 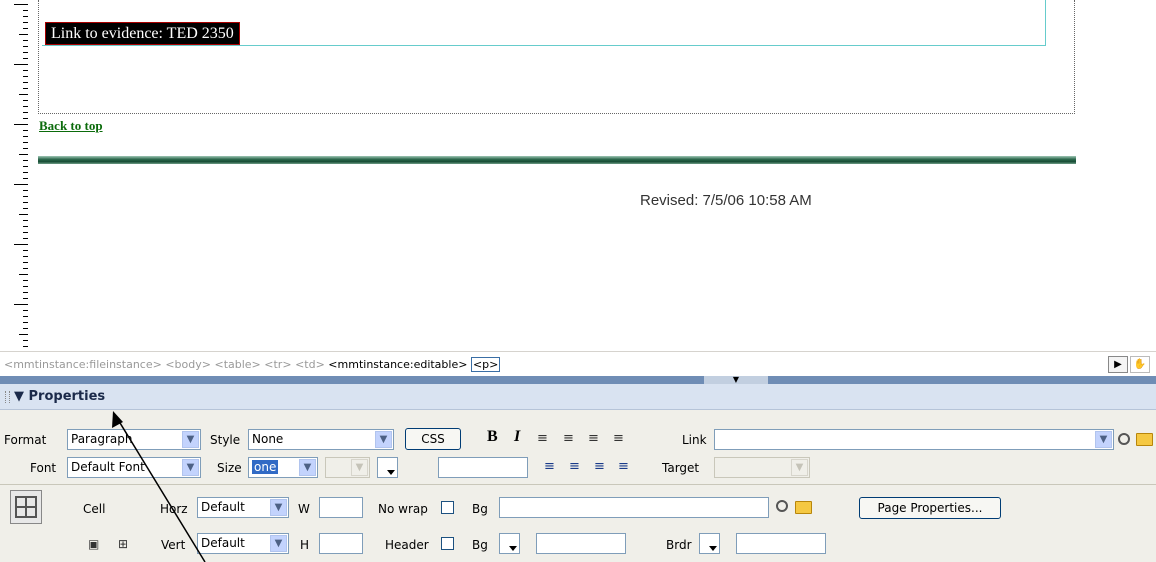 I want to click on tag-mmtinstance-editable: <mmtinstance:editable>, so click(x=397, y=364).